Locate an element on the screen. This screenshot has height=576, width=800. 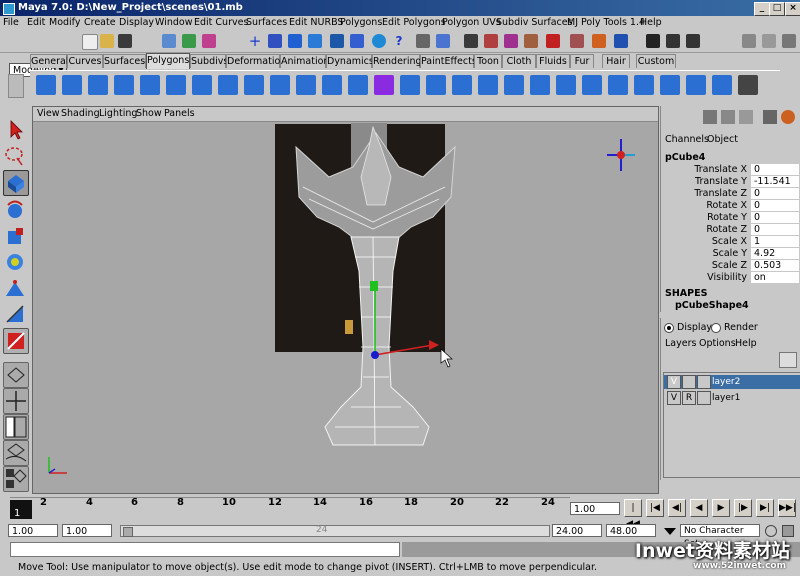
show-channel-box-icon is located at coordinates (789, 41).